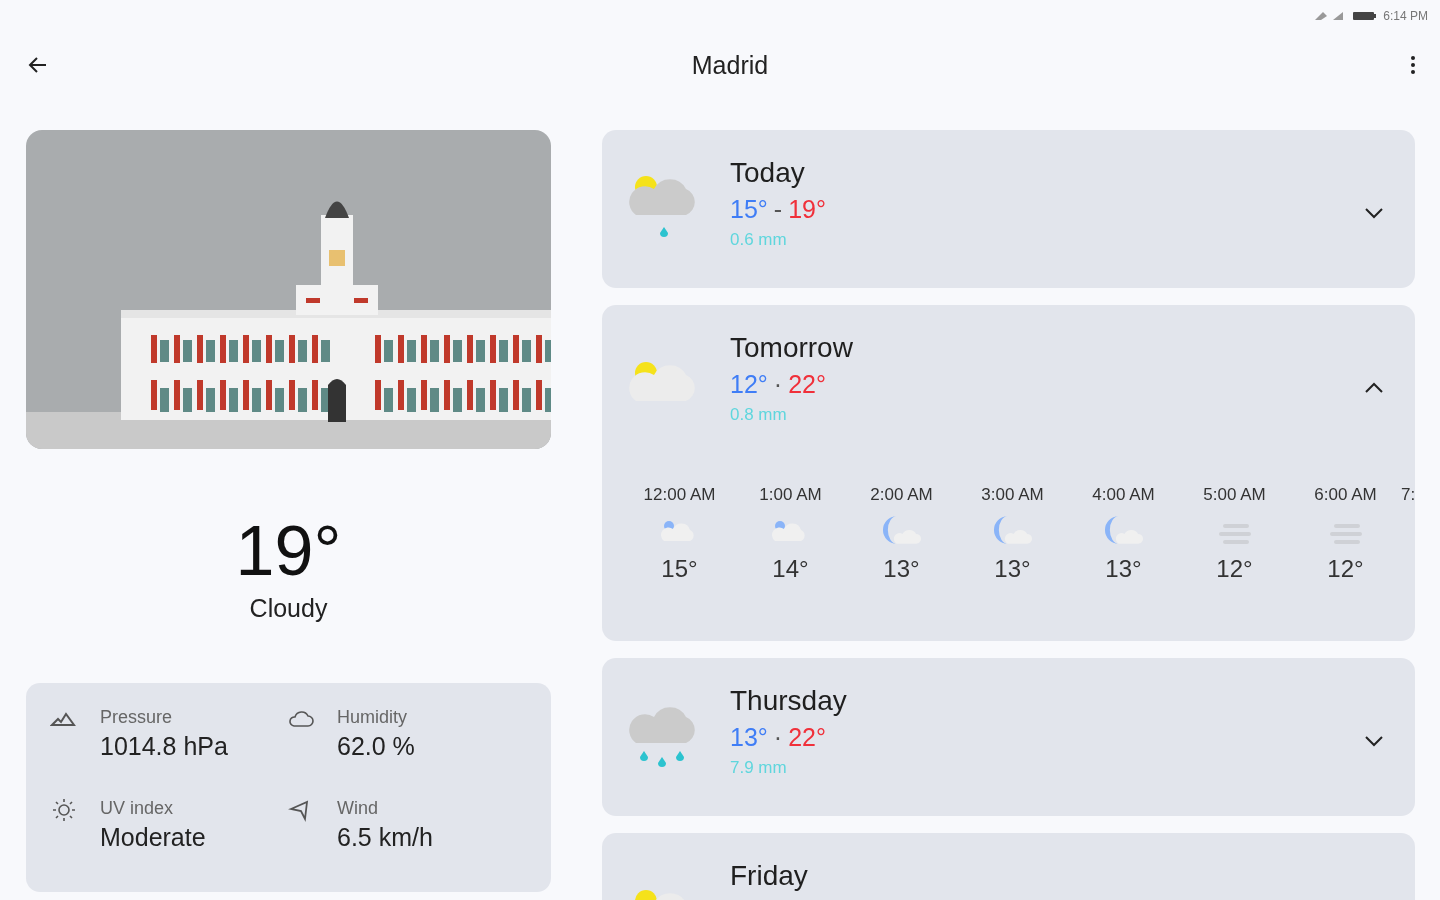 The width and height of the screenshot is (1440, 900). I want to click on hour-temperature: 14°, so click(790, 569).